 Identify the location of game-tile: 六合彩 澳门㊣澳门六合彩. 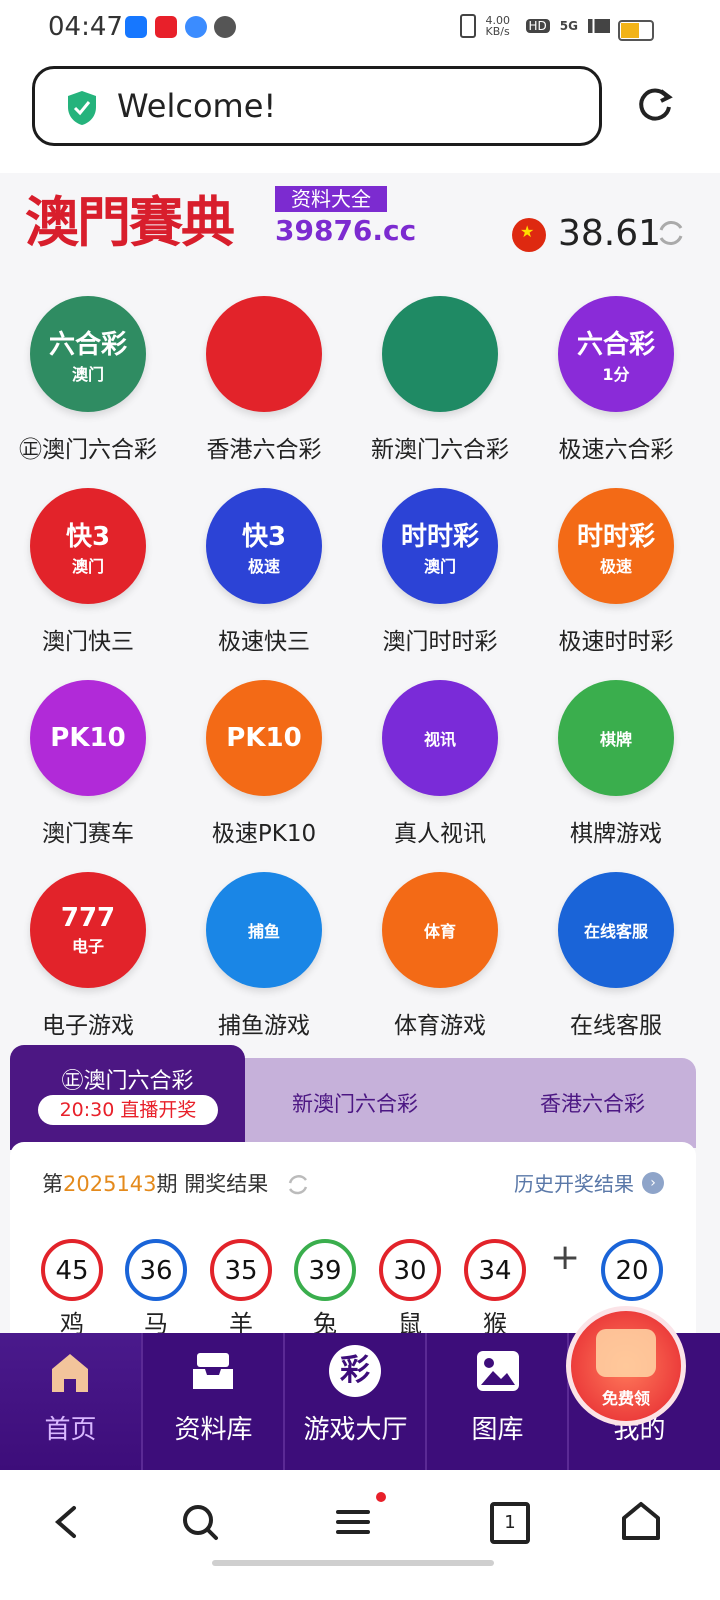
(88, 388).